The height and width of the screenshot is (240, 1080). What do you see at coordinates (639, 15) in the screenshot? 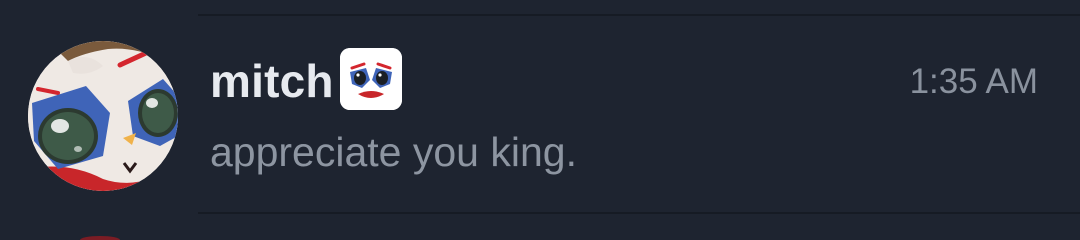
I see `top-divider` at bounding box center [639, 15].